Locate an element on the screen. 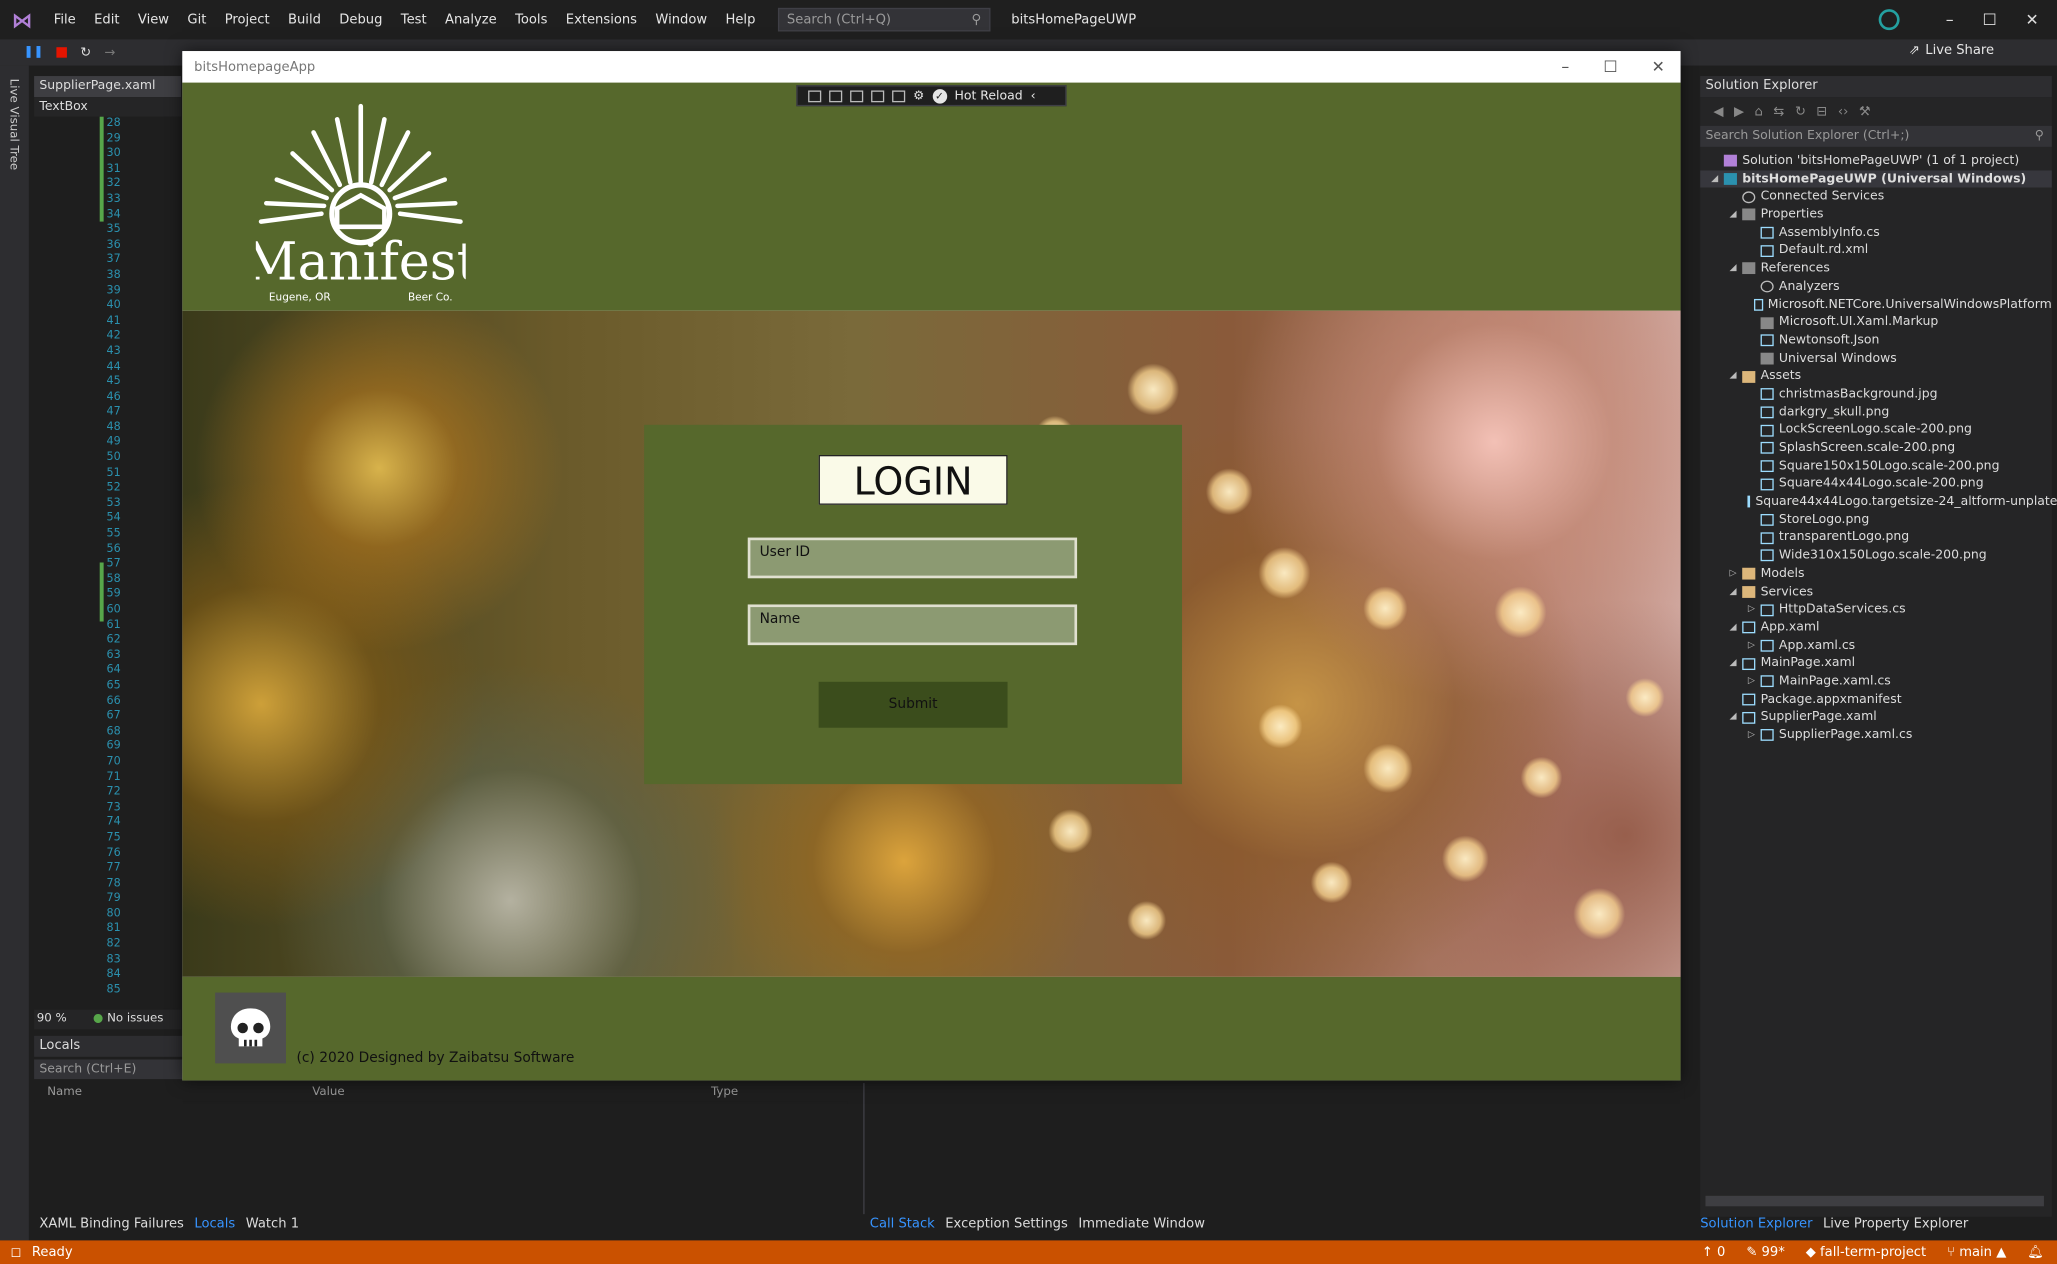 The height and width of the screenshot is (1264, 2057). display-adorners-icon is located at coordinates (836, 95).